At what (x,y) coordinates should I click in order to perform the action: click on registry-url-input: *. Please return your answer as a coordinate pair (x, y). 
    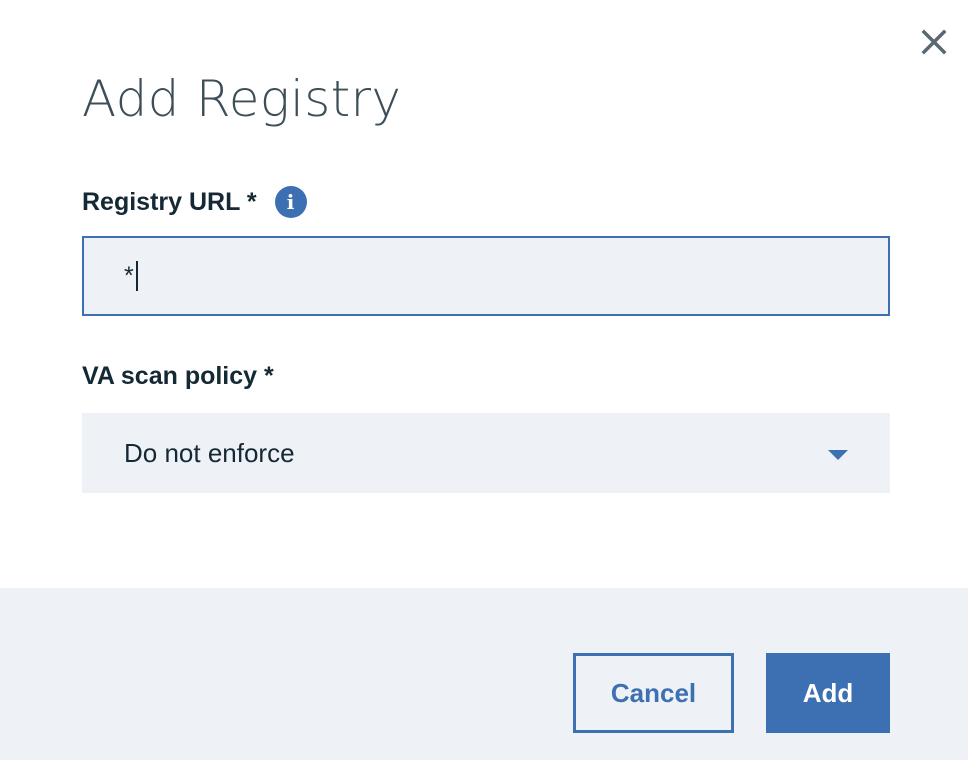
    Looking at the image, I should click on (486, 276).